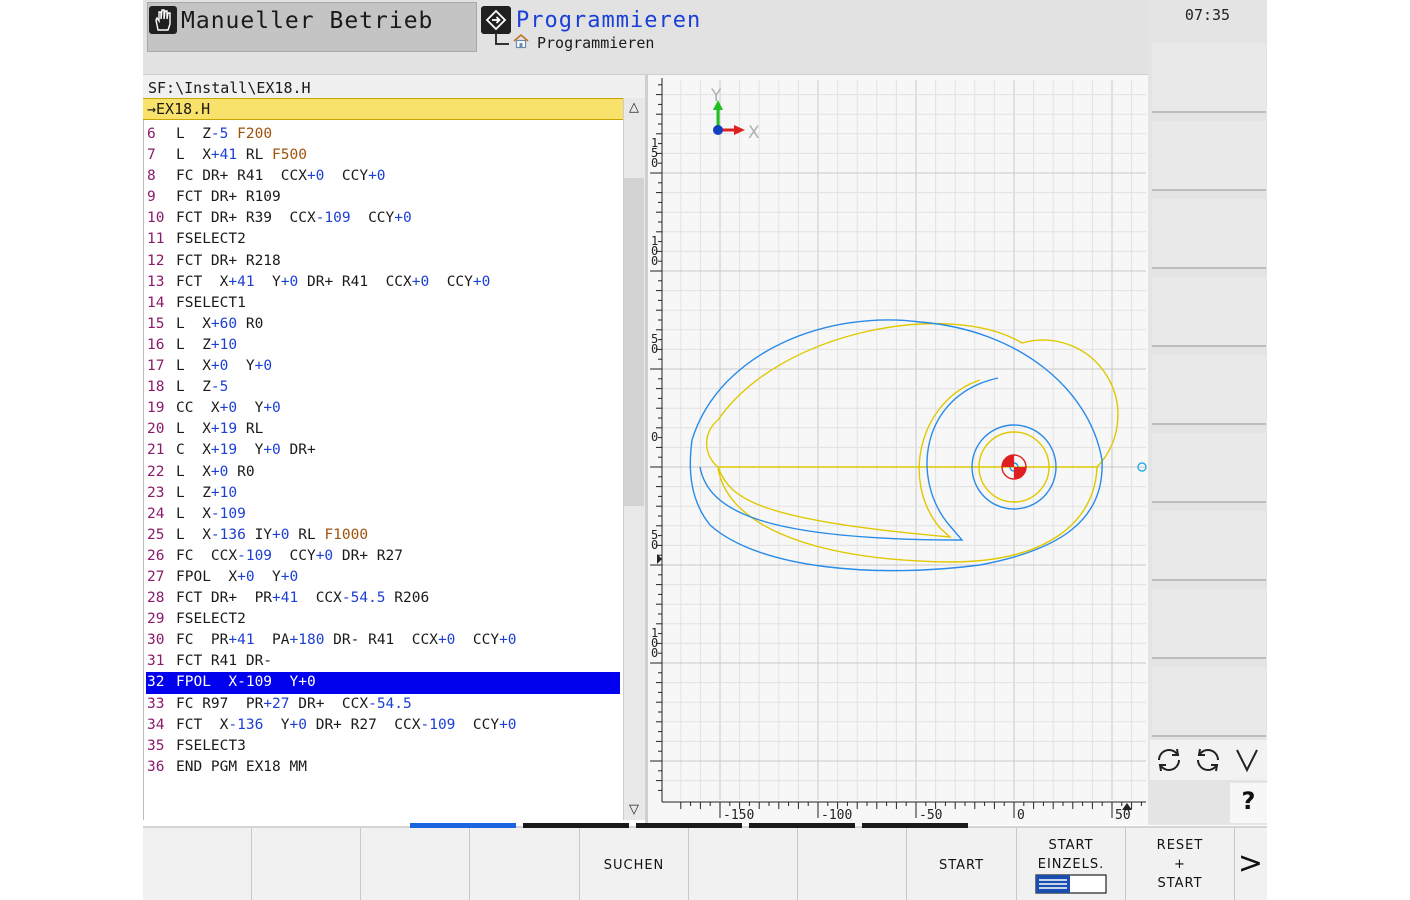 Image resolution: width=1410 pixels, height=900 pixels. What do you see at coordinates (156, 513) in the screenshot?
I see `line-number: 24` at bounding box center [156, 513].